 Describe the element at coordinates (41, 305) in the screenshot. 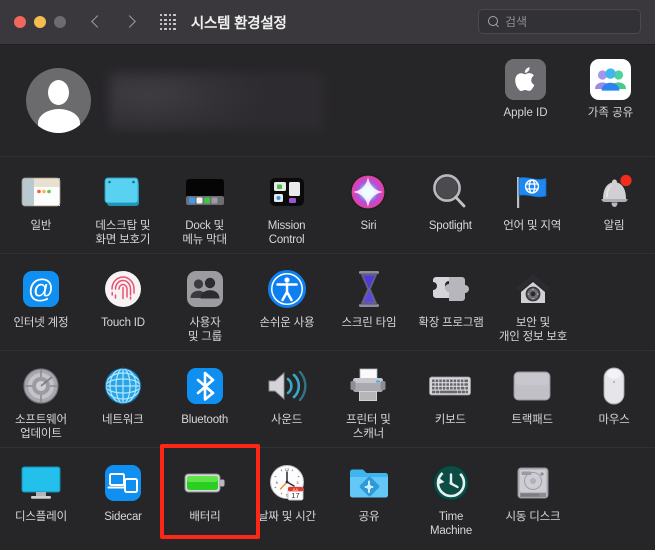

I see `pref-item-internet-accounts: @ 인터넷 계정` at that location.